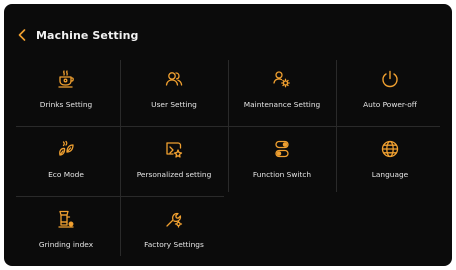  What do you see at coordinates (66, 104) in the screenshot?
I see `menu-item-label: Drinks Setting` at bounding box center [66, 104].